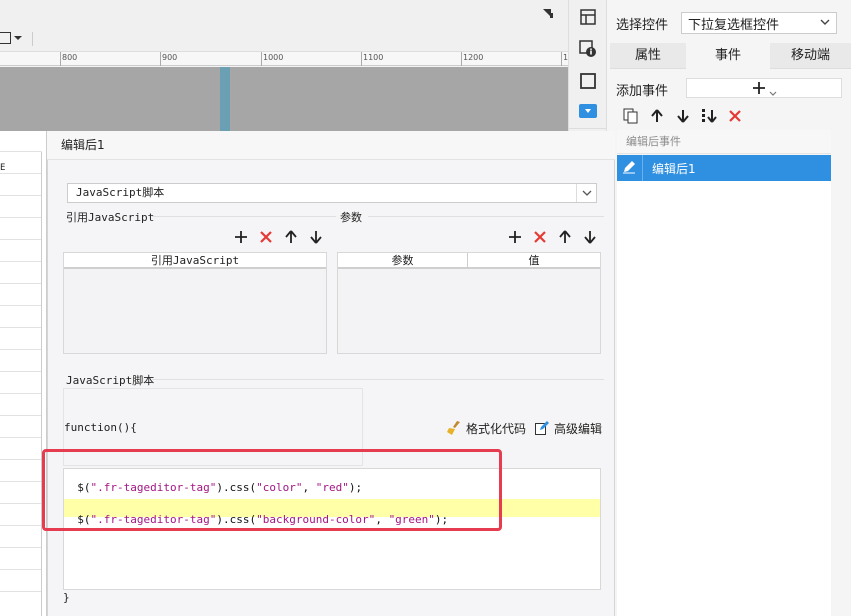 The width and height of the screenshot is (851, 616). Describe the element at coordinates (284, 99) in the screenshot. I see `design-canvas` at that location.